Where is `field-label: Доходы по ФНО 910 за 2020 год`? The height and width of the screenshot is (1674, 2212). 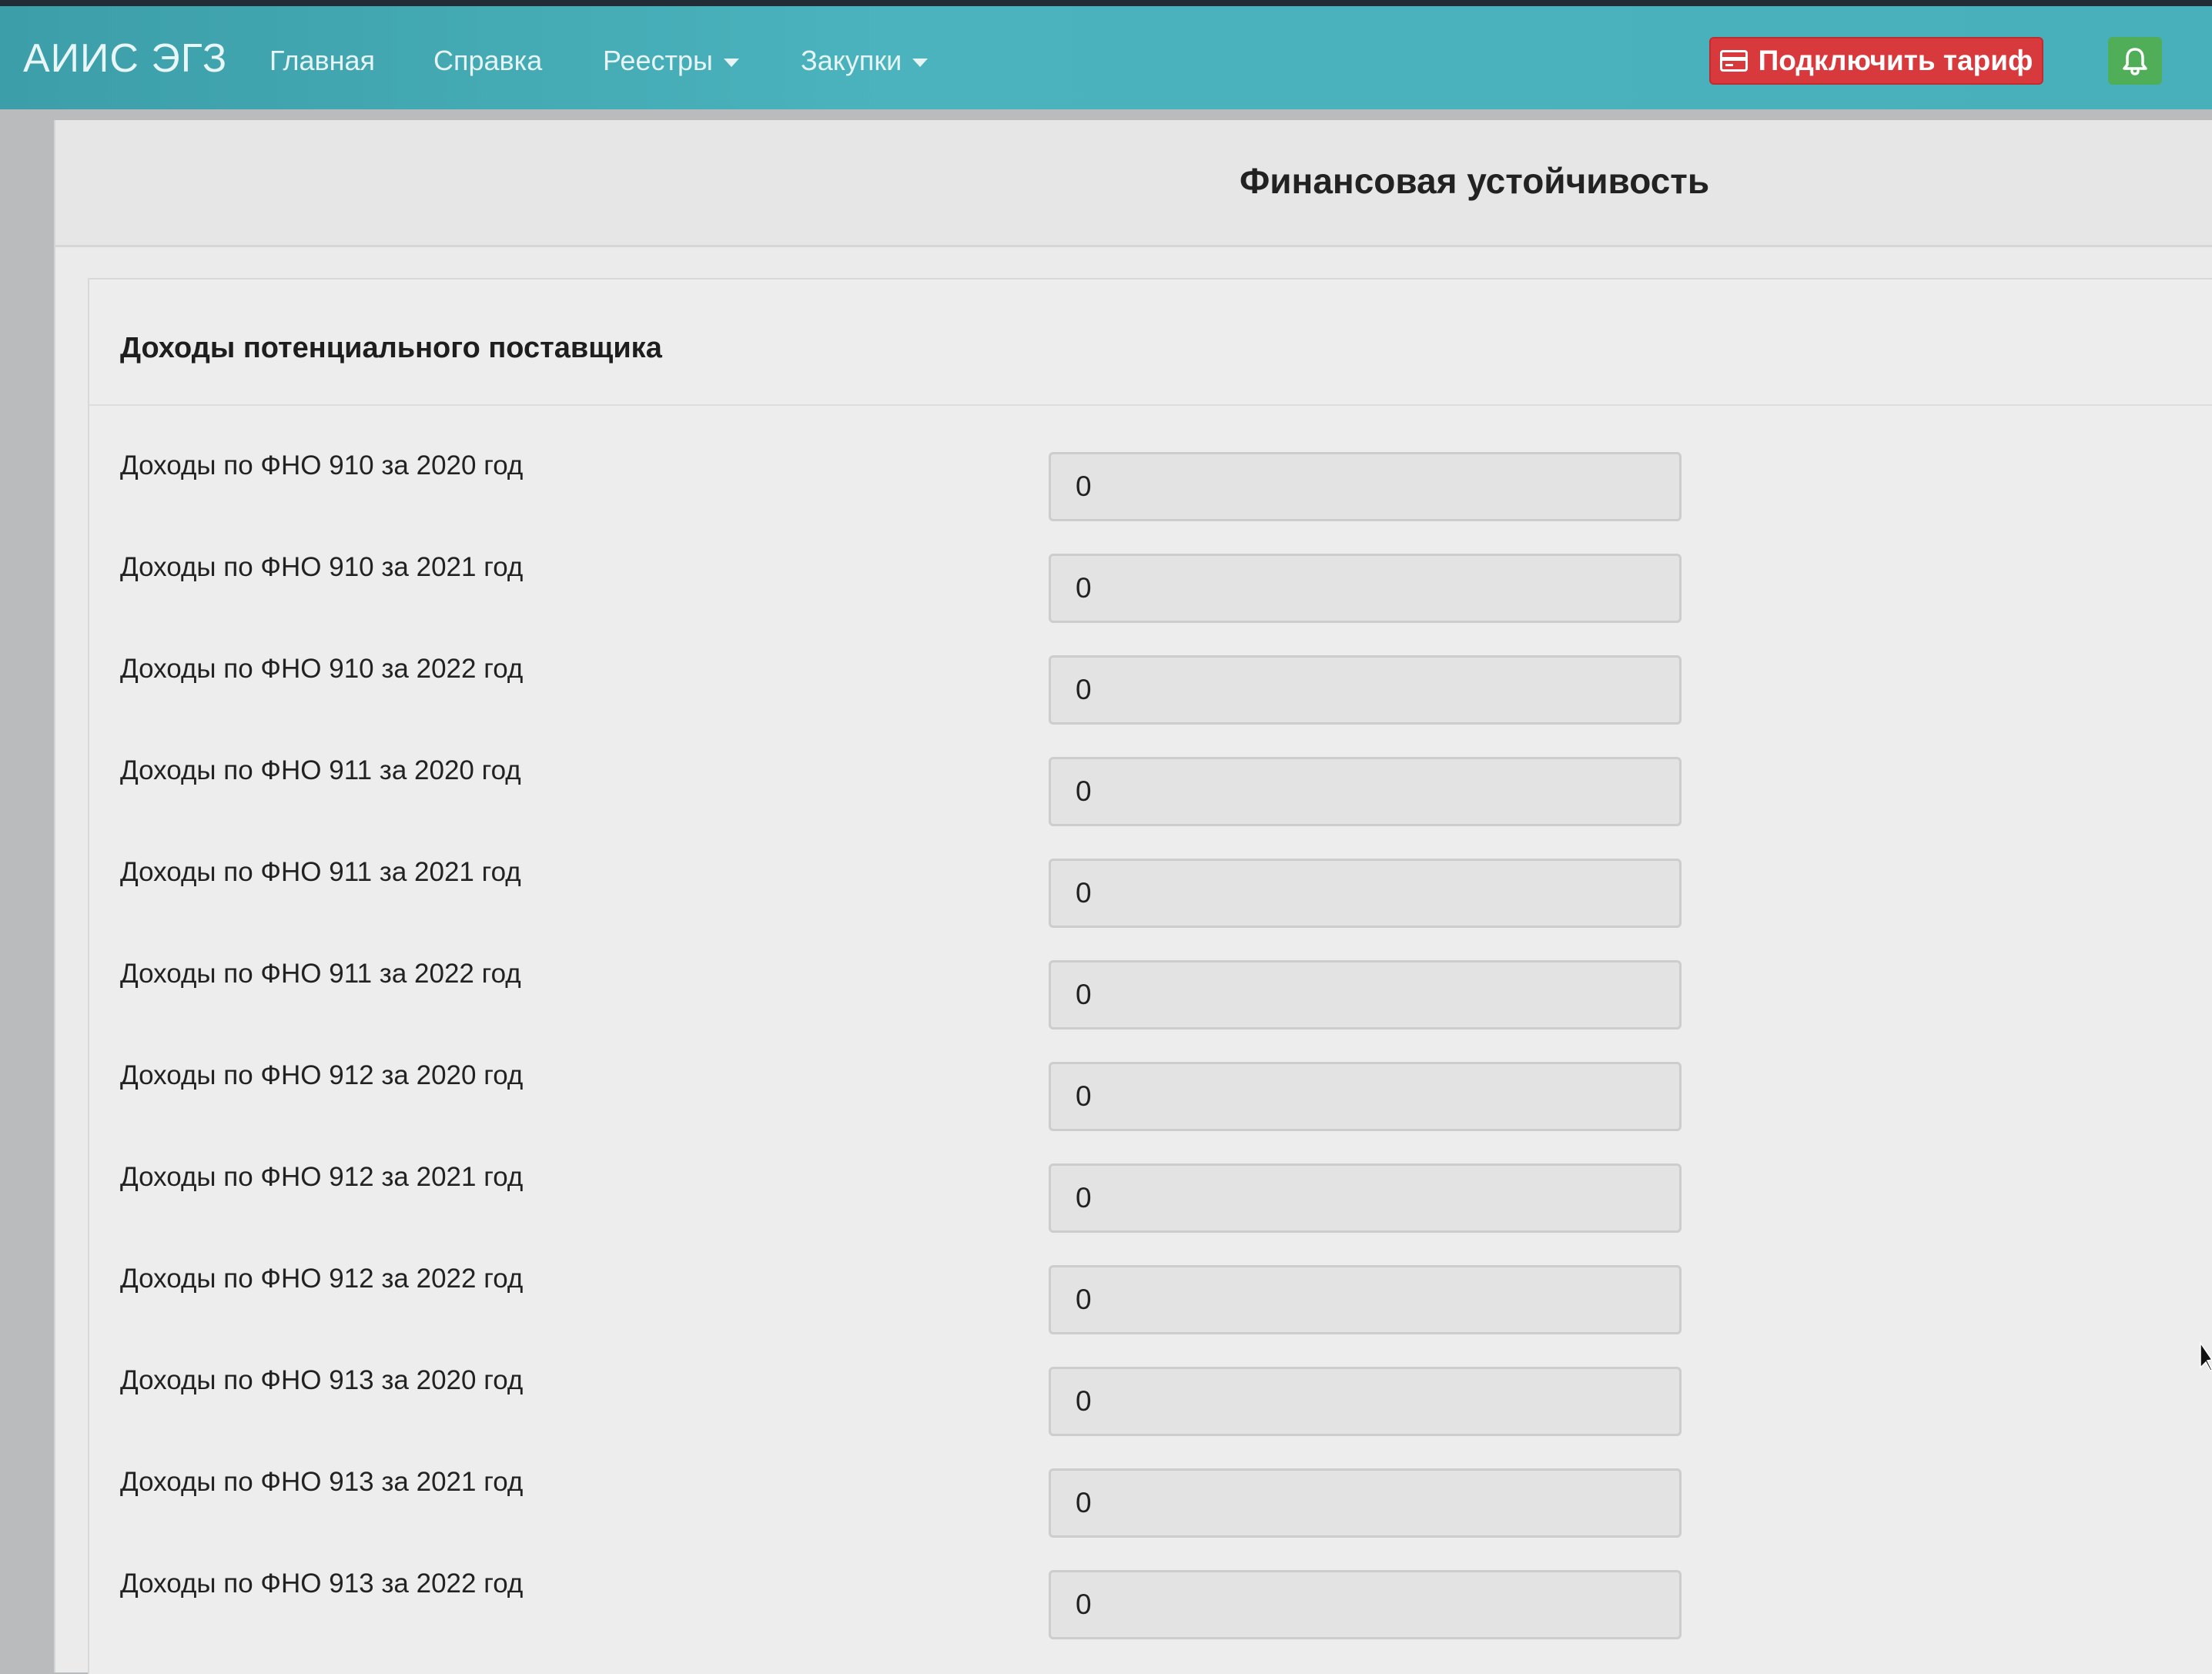 field-label: Доходы по ФНО 910 за 2020 год is located at coordinates (322, 465).